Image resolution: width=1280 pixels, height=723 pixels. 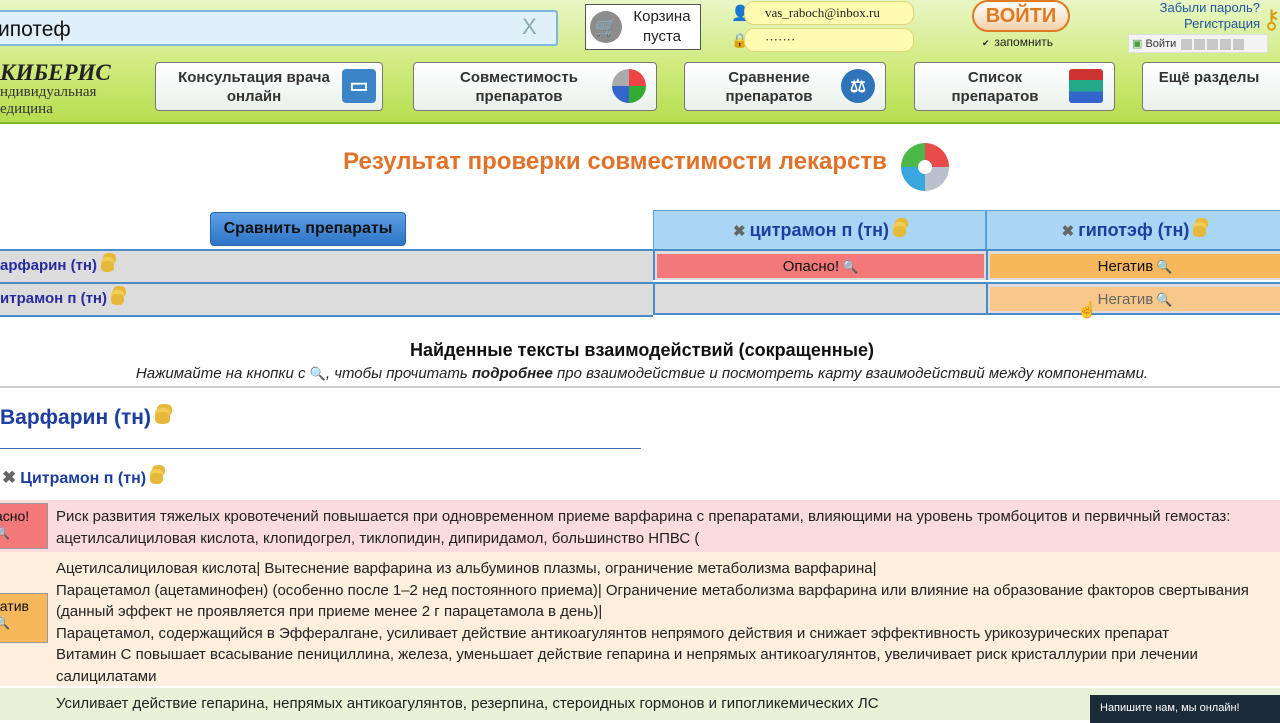 I want to click on nav-compatibility-button: Совместимость препаратов, so click(x=535, y=86).